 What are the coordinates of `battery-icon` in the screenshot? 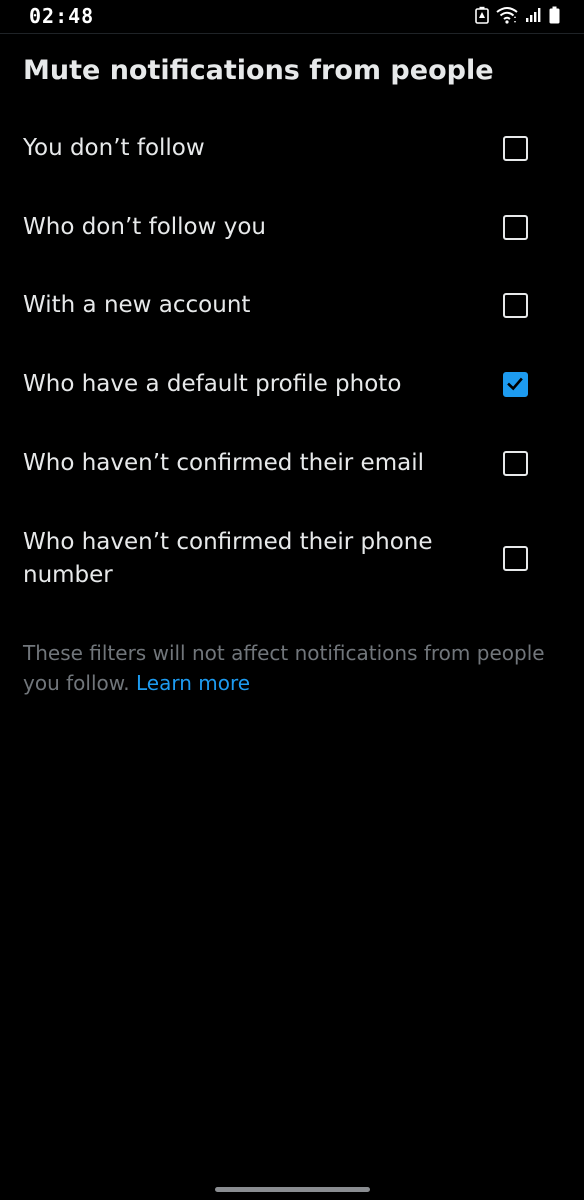 It's located at (554, 15).